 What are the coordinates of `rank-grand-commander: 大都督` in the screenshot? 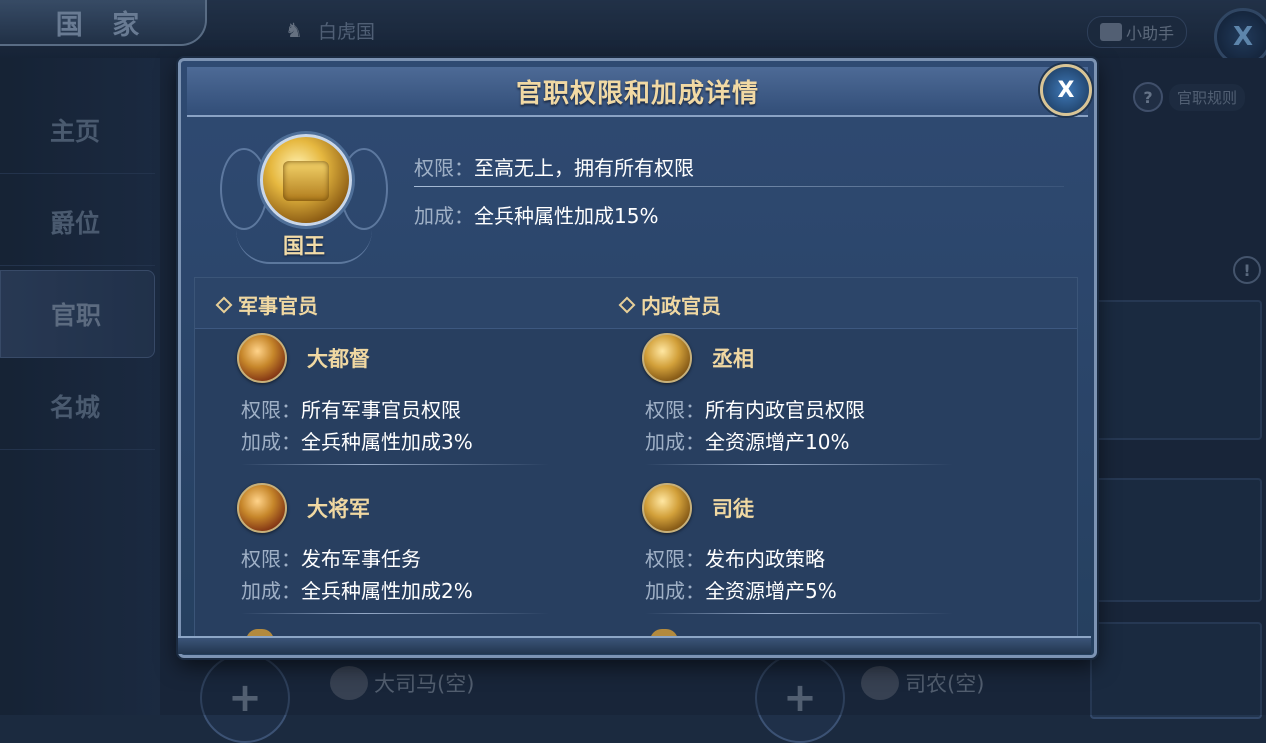 It's located at (303, 358).